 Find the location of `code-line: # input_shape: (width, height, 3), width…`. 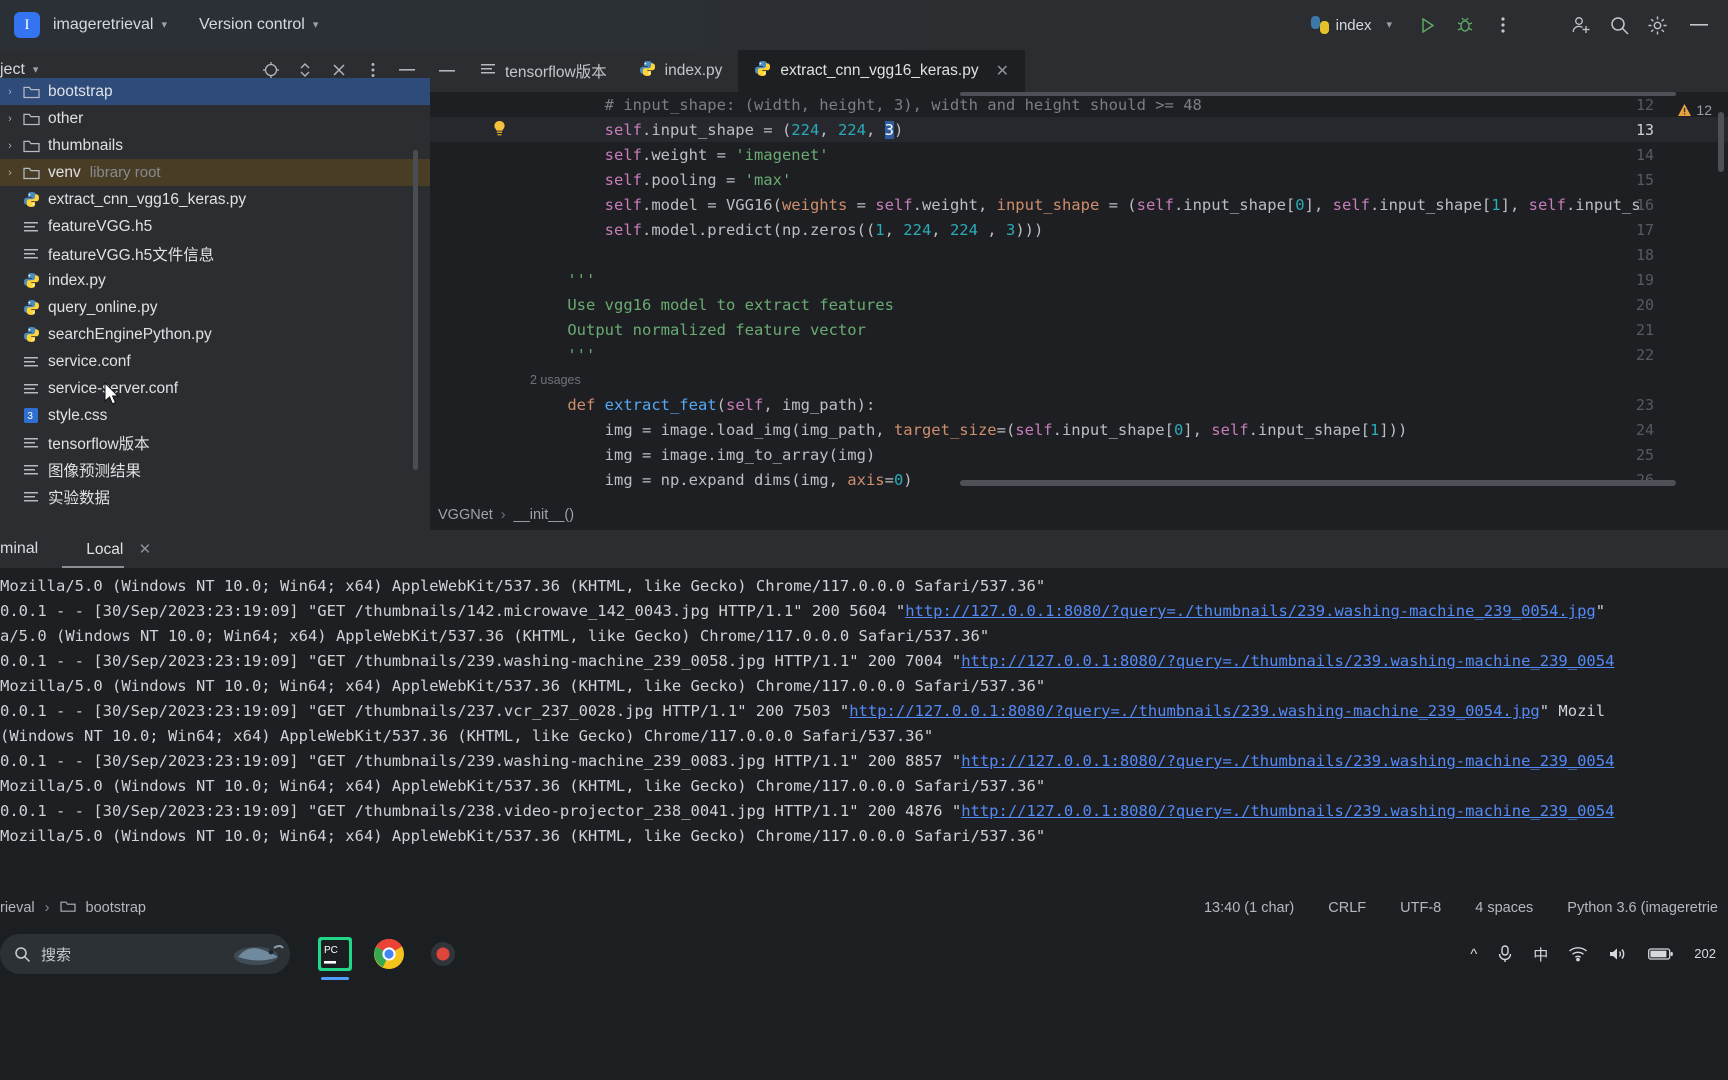

code-line: # input_shape: (width, height, 3), width… is located at coordinates (866, 105).